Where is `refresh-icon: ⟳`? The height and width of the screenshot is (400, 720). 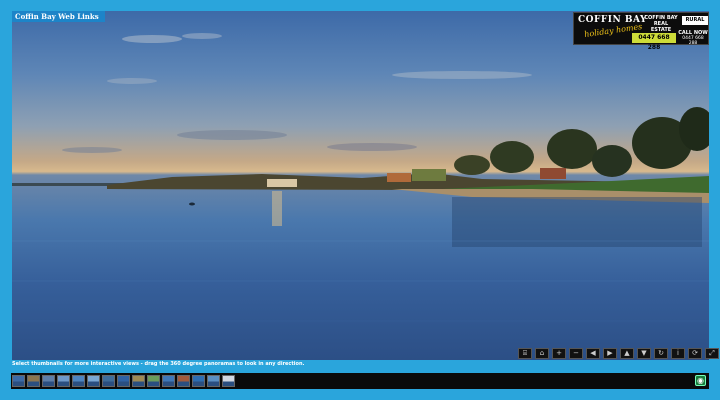
refresh-icon: ⟳ is located at coordinates (695, 353).